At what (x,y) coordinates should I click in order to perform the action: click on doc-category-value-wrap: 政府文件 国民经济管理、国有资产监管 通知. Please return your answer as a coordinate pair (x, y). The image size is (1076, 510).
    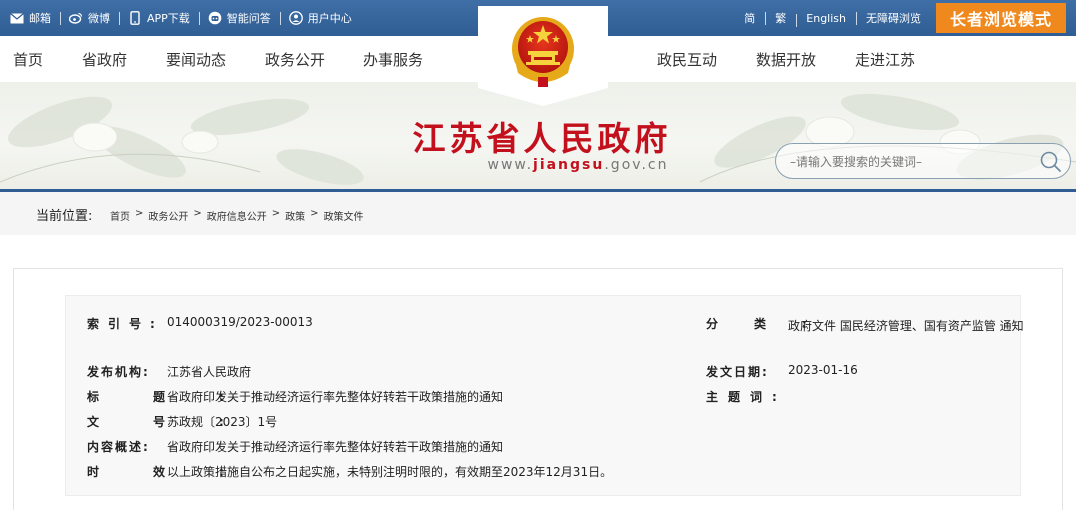
    Looking at the image, I should click on (908, 326).